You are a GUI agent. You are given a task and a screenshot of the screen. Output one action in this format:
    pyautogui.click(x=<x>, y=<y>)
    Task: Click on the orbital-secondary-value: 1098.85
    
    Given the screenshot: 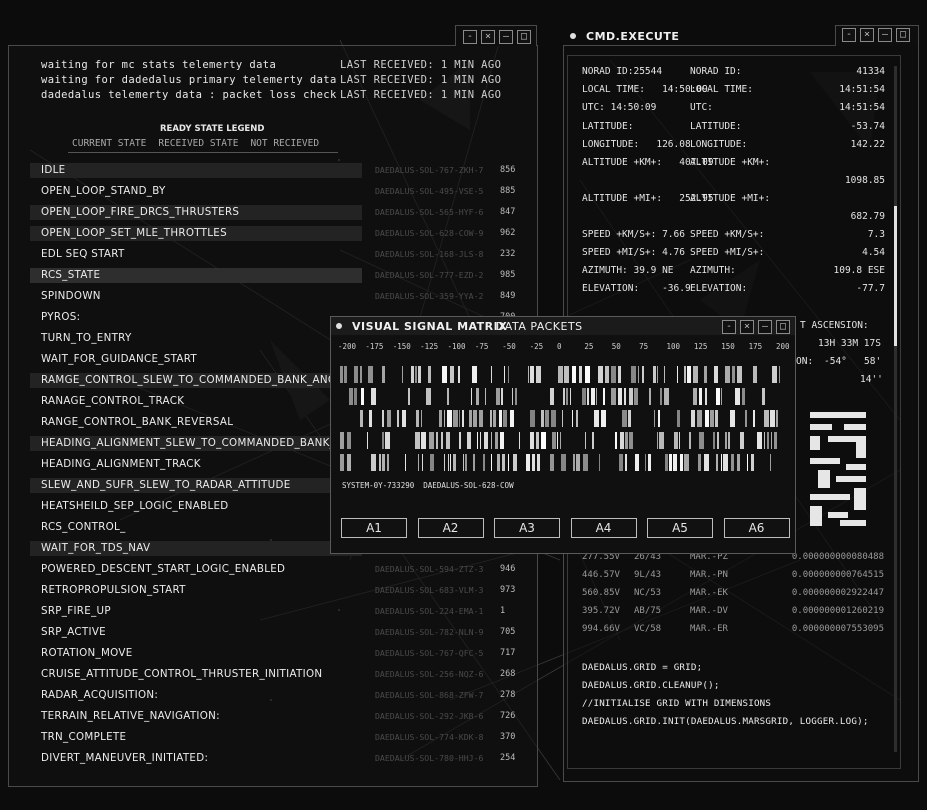 What is the action you would take?
    pyautogui.click(x=864, y=180)
    